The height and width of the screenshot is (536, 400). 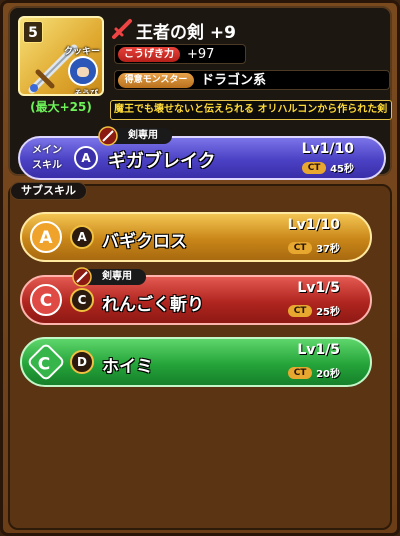 What do you see at coordinates (48, 191) in the screenshot?
I see `sub-skills-title: サブスキル` at bounding box center [48, 191].